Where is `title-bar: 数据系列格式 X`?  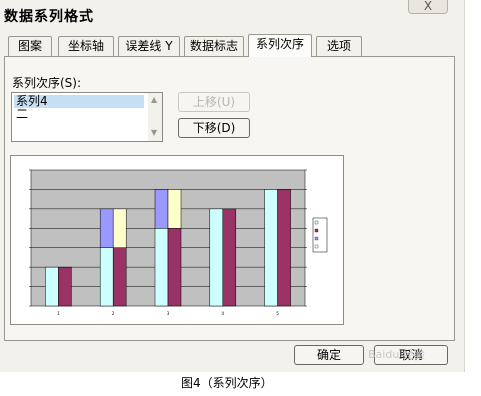
title-bar: 数据系列格式 X is located at coordinates (232, 16).